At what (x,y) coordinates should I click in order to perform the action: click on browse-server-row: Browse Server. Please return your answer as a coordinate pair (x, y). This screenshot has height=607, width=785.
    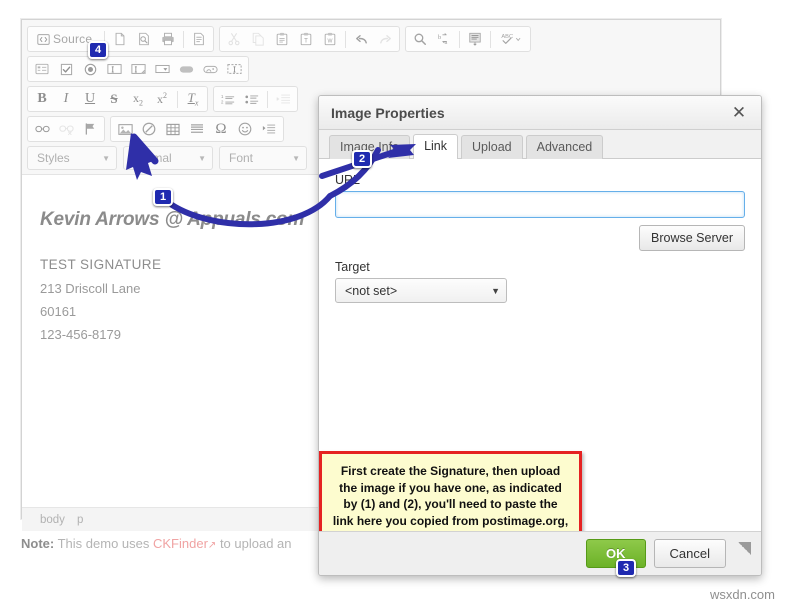
    Looking at the image, I should click on (540, 238).